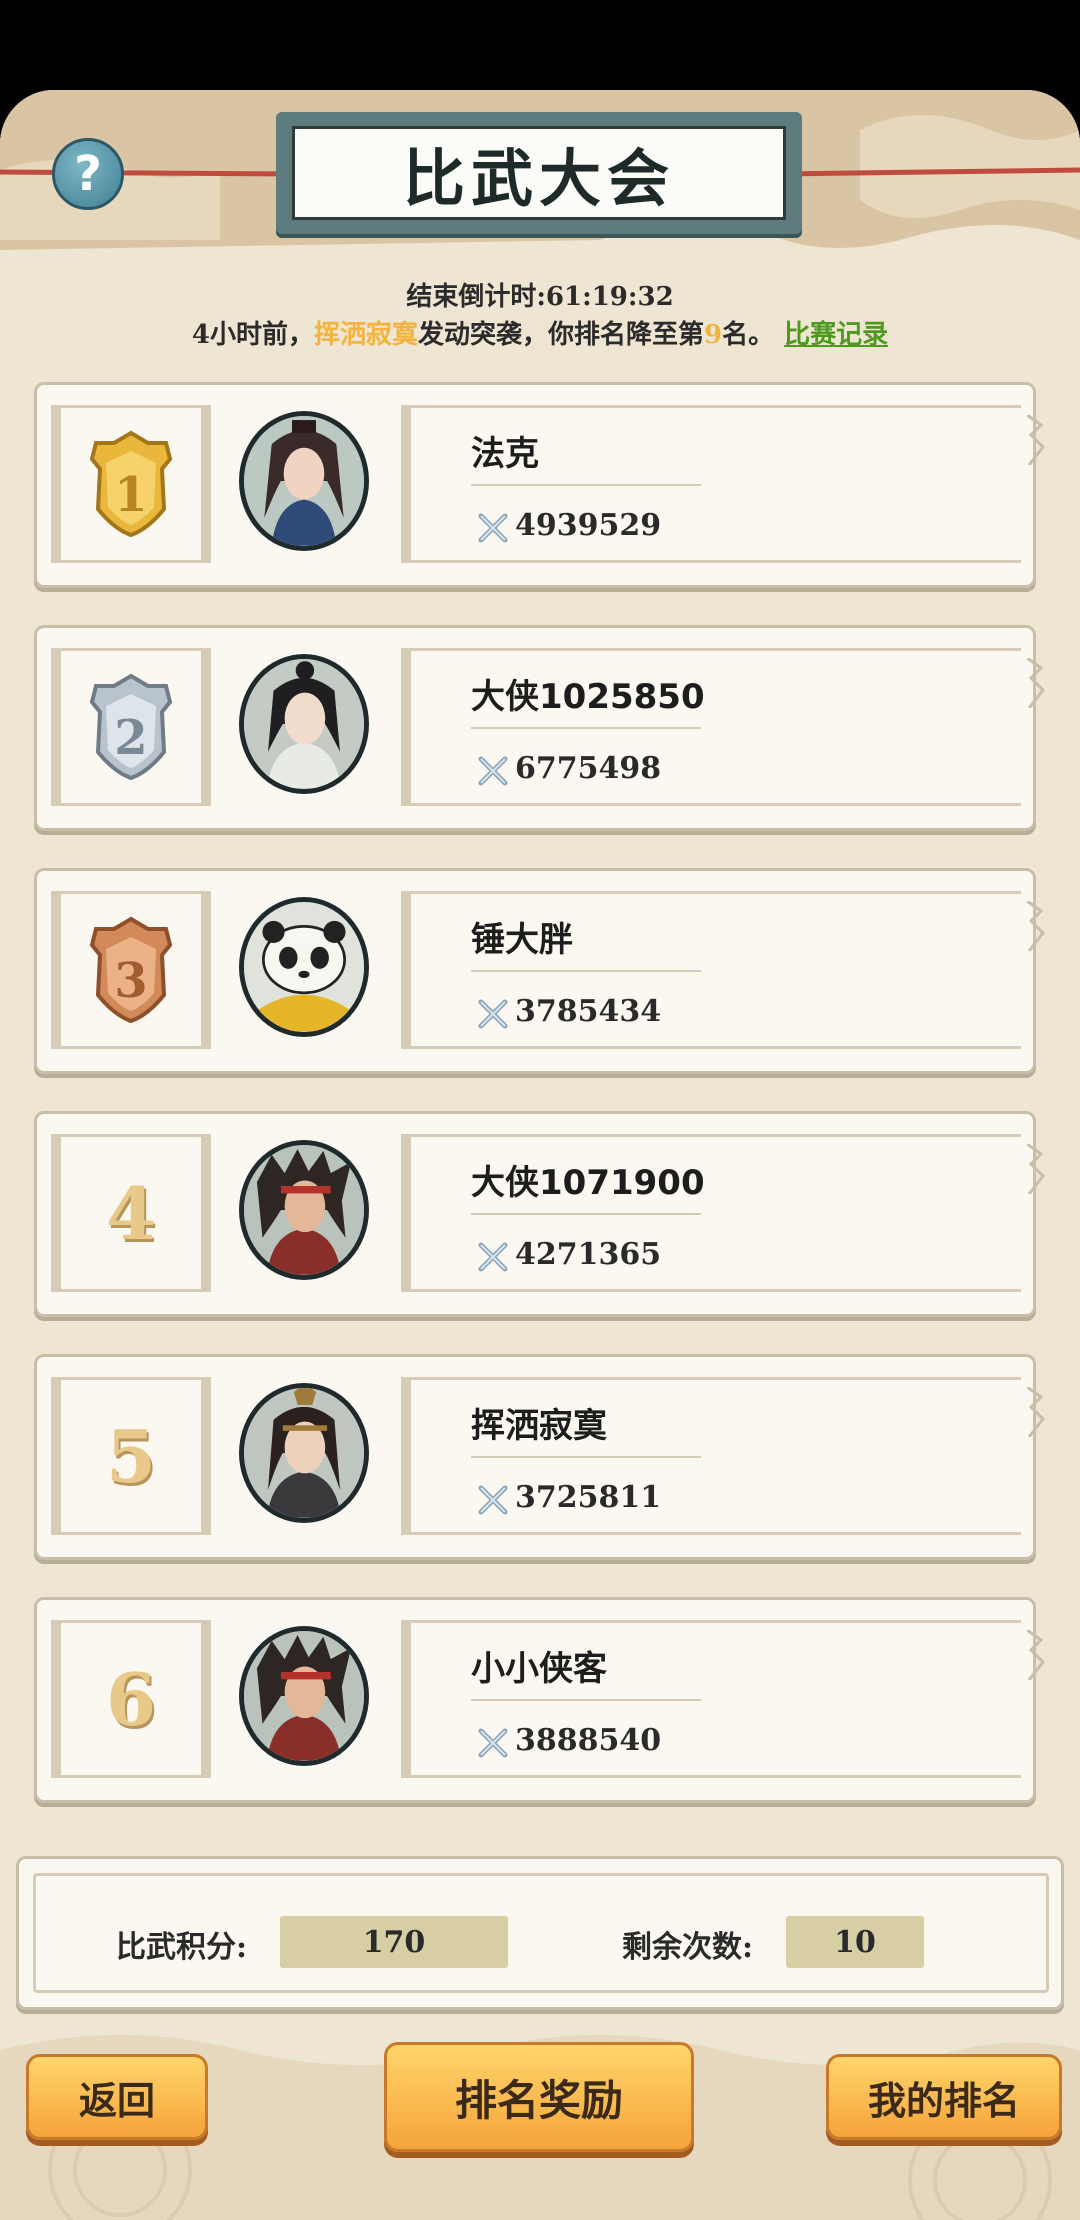 The image size is (1080, 2220). What do you see at coordinates (711, 484) in the screenshot?
I see `player-info: 法克 4939529 比武` at bounding box center [711, 484].